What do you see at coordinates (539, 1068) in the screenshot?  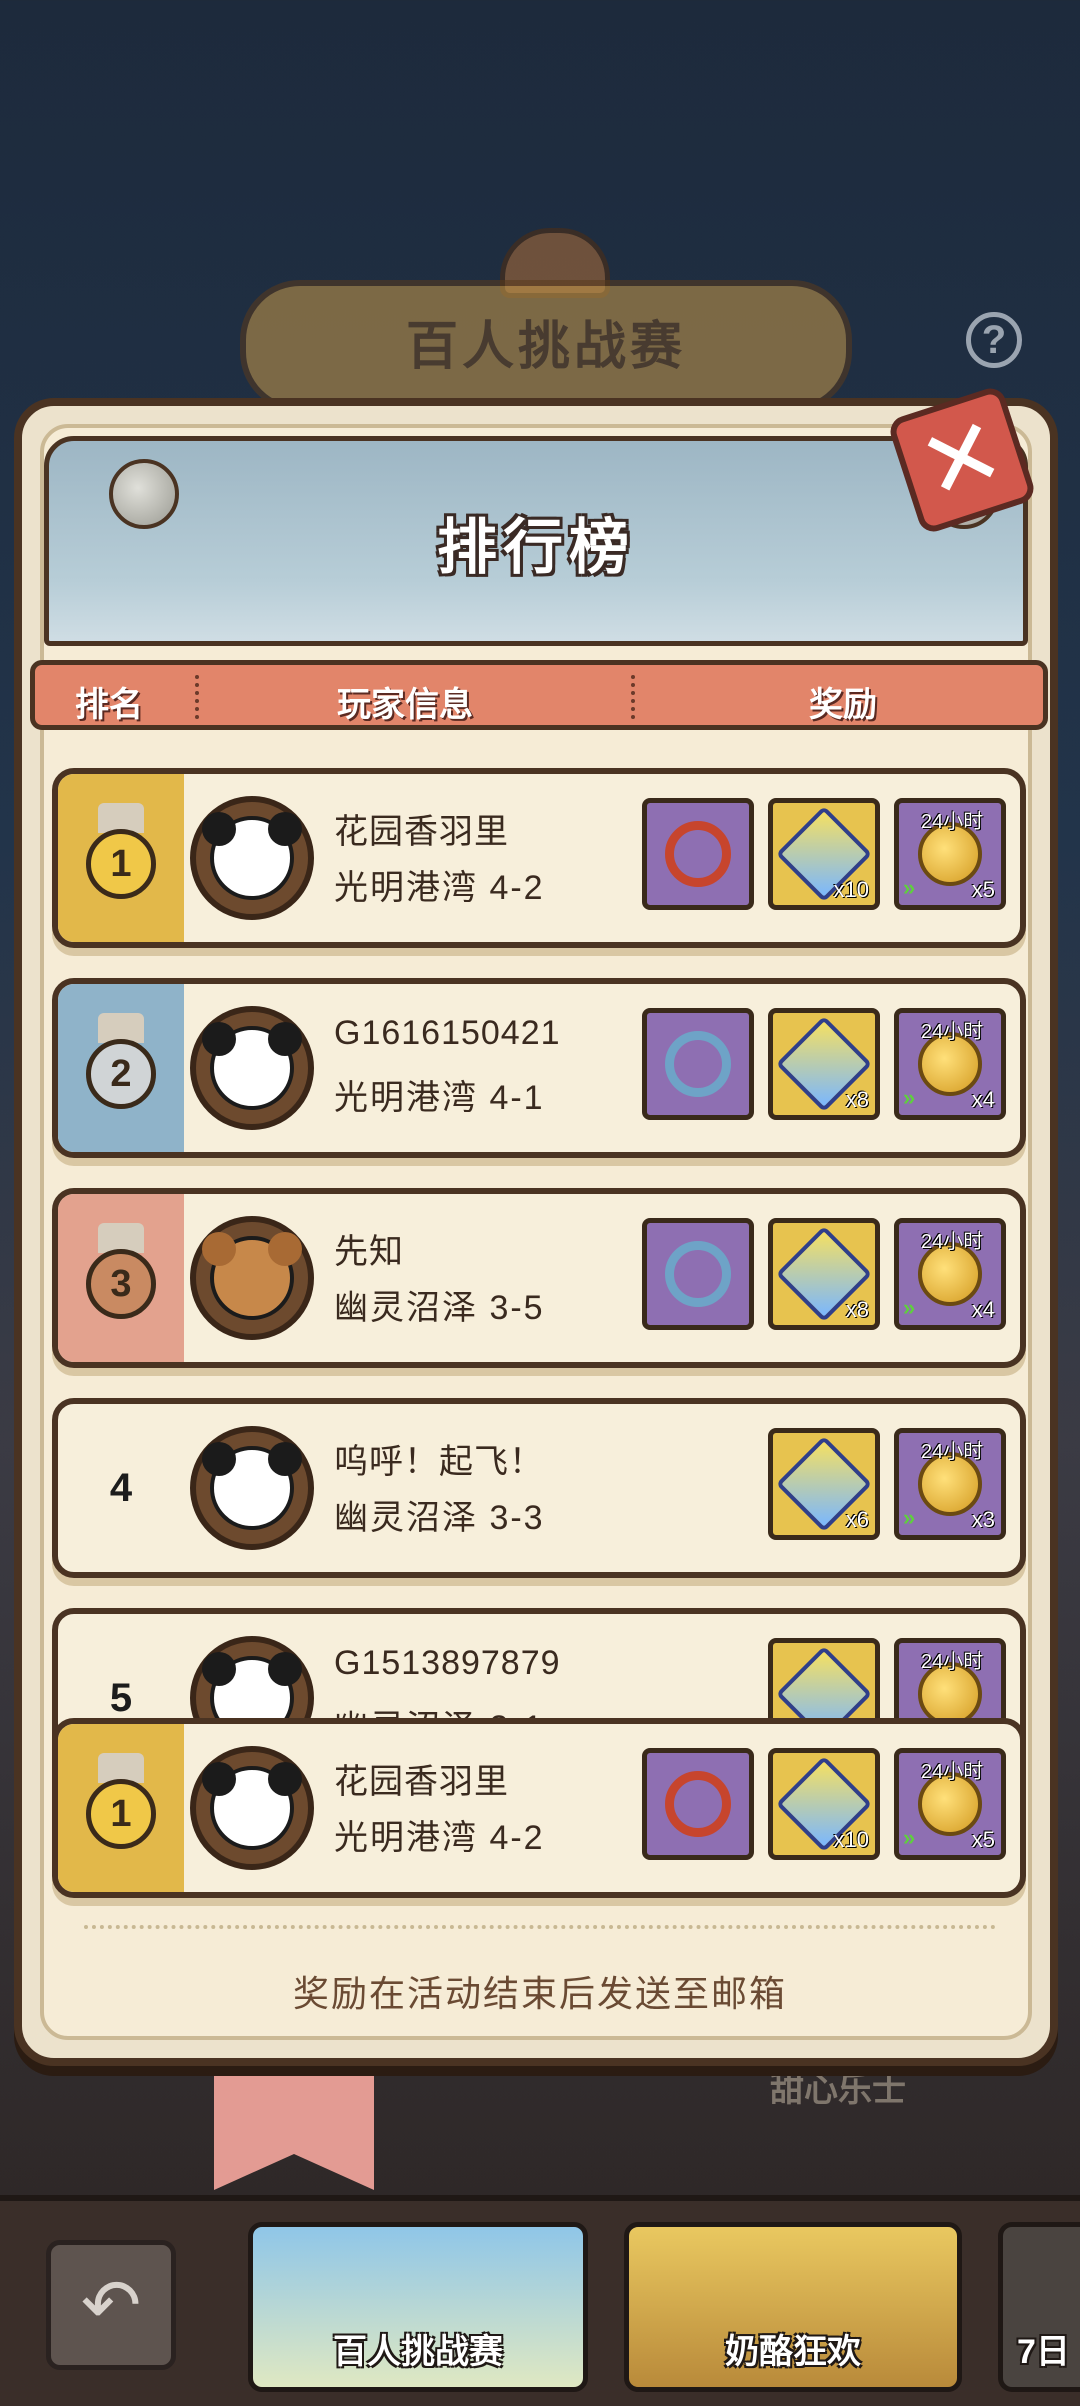 I see `leaderboard-row-2: 2 G1616150421 光明港湾 4-1 x8 24小时» x4` at bounding box center [539, 1068].